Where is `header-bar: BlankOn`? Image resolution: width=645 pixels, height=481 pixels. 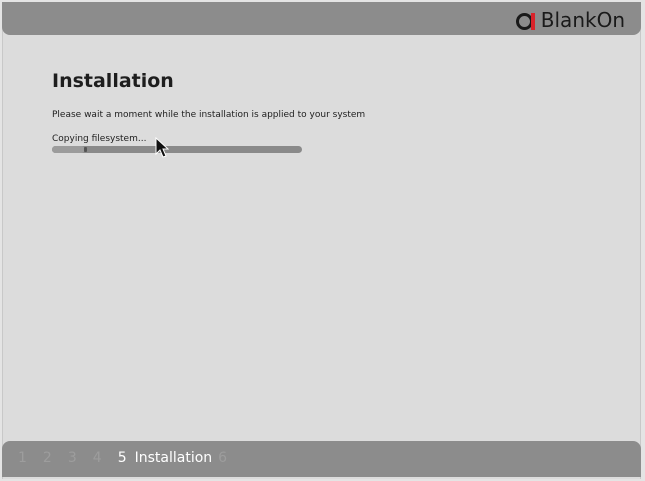 header-bar: BlankOn is located at coordinates (321, 18).